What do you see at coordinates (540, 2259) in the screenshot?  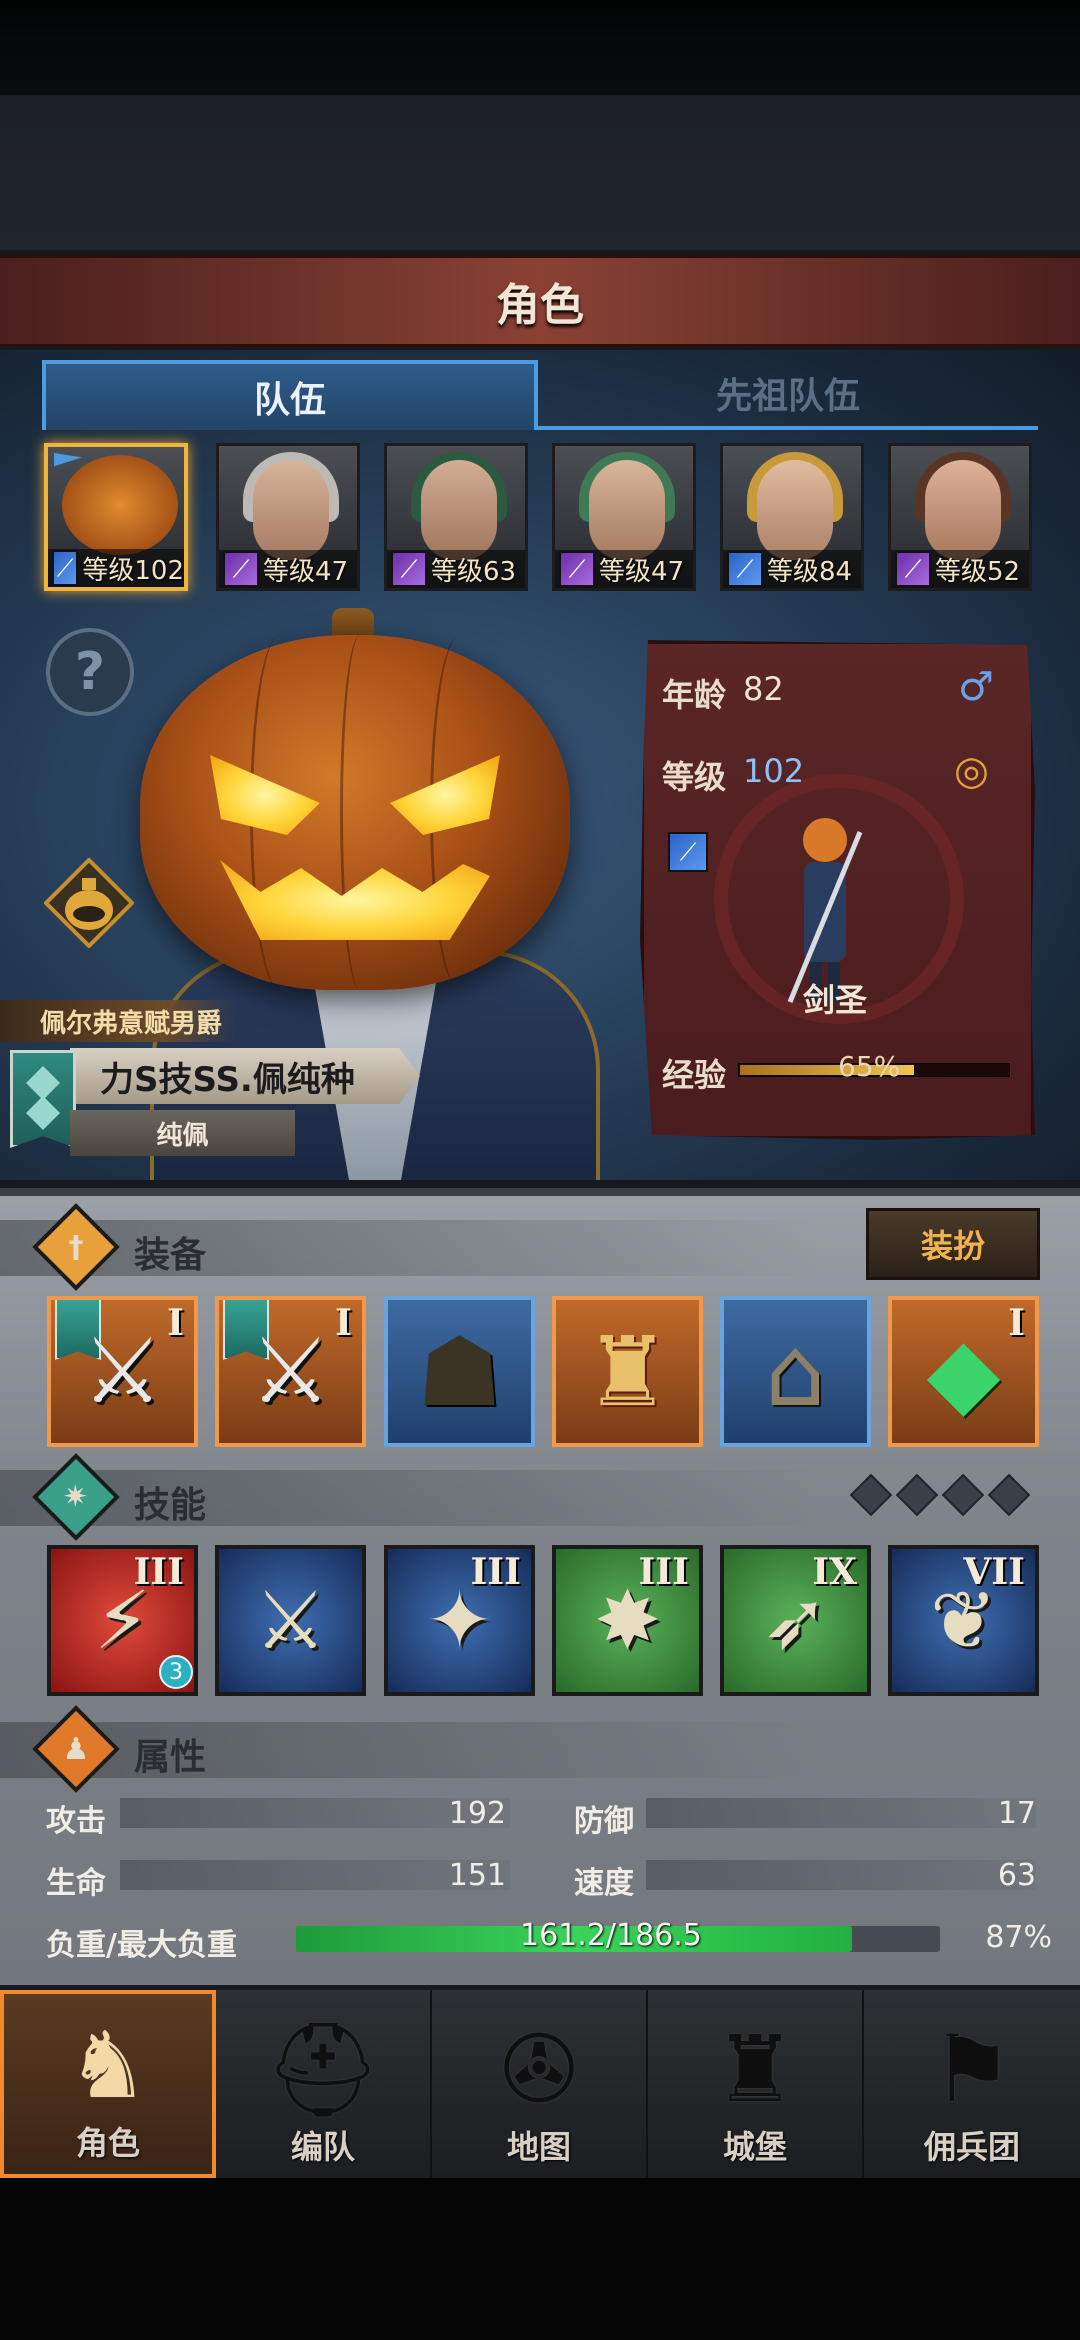 I see `system-bar` at bounding box center [540, 2259].